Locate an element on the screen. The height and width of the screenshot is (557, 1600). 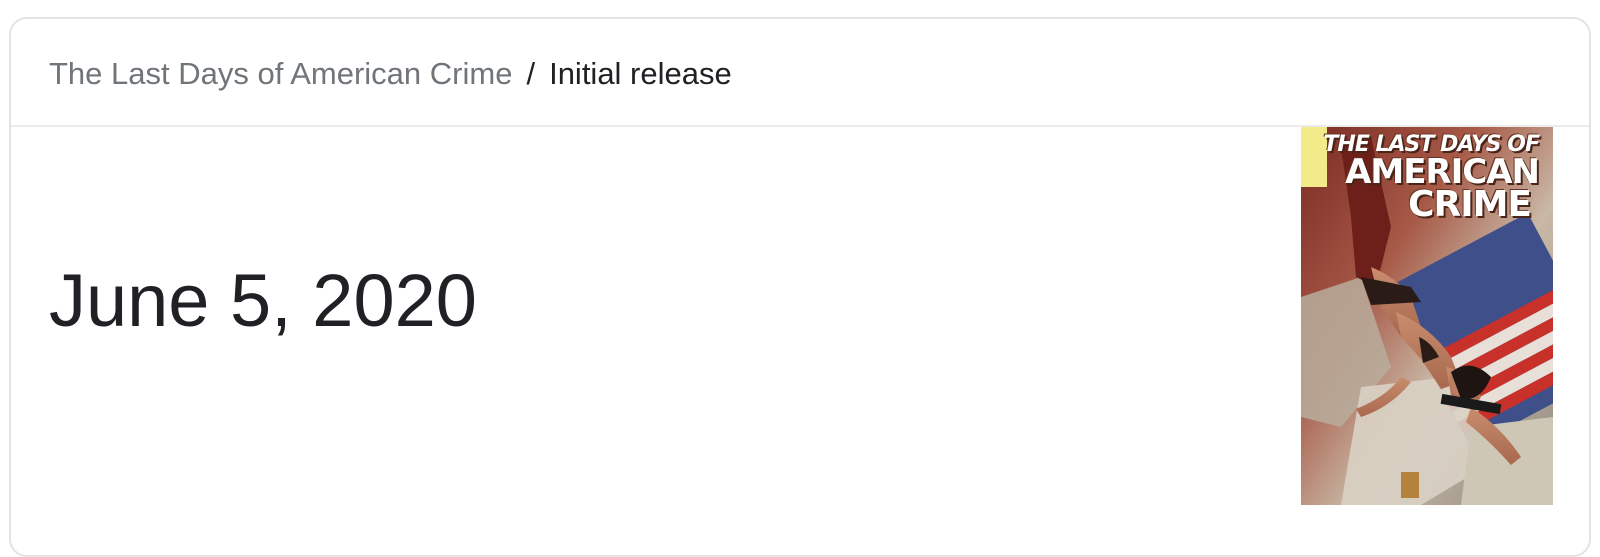
poster-title: THE LAST DAYS OF AMERICAN CRIME is located at coordinates (1431, 180).